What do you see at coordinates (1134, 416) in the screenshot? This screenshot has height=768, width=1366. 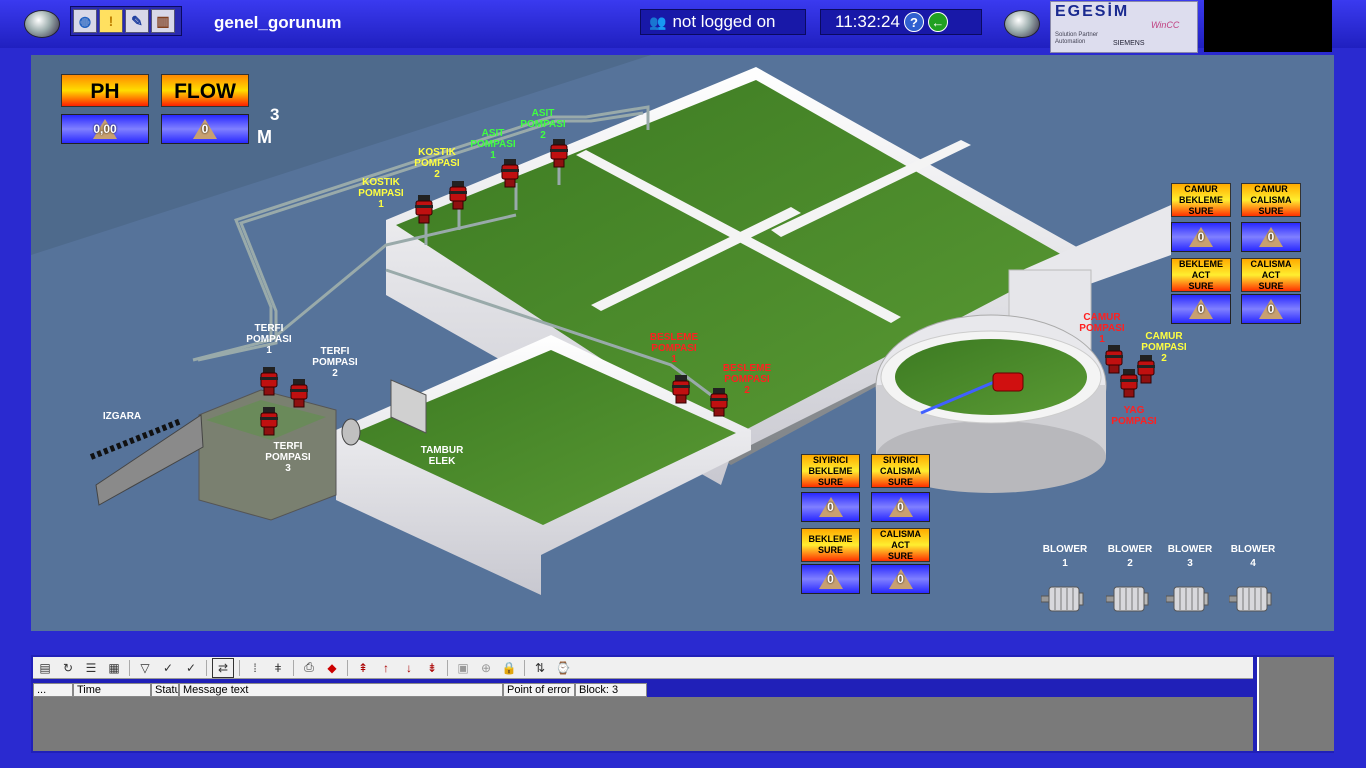 I see `yag-pompasi-label: YAG POMPASI` at bounding box center [1134, 416].